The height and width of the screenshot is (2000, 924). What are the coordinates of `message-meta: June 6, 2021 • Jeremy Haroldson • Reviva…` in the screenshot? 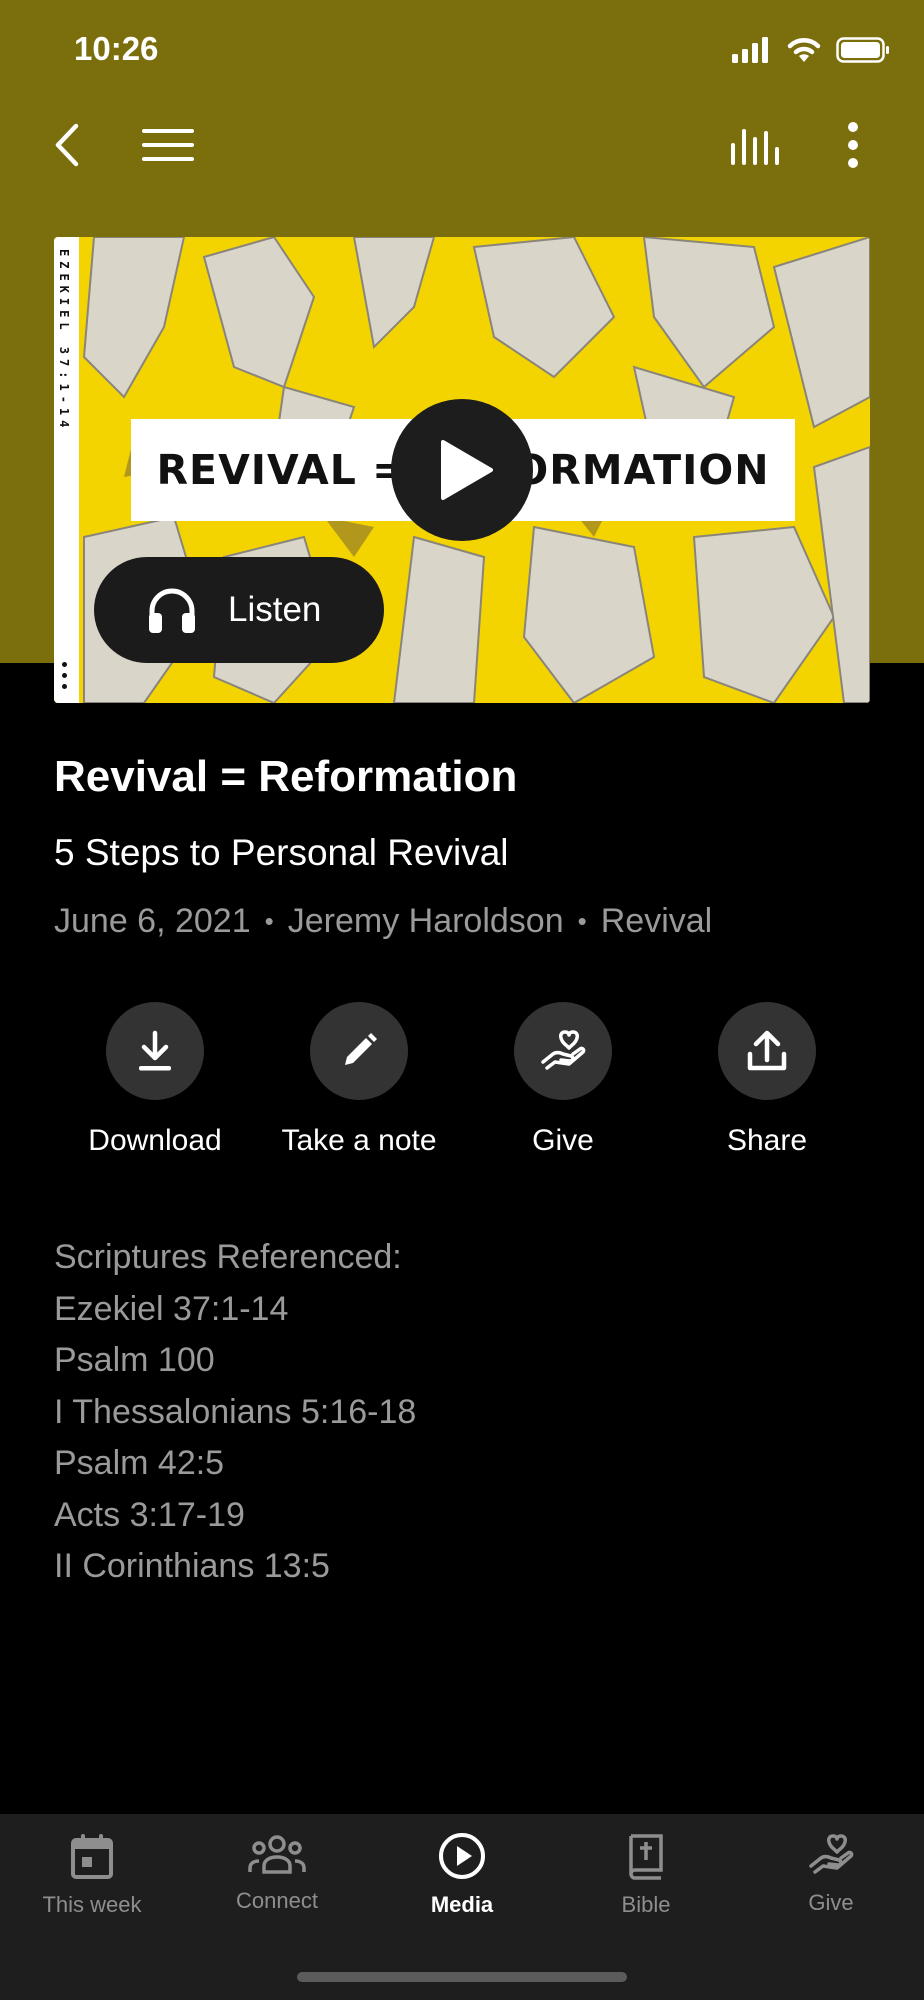 It's located at (383, 921).